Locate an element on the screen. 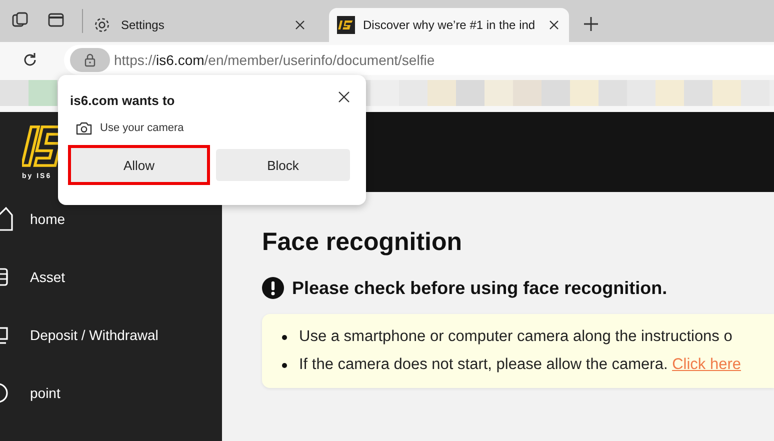  page-title: Face recognition is located at coordinates (363, 242).